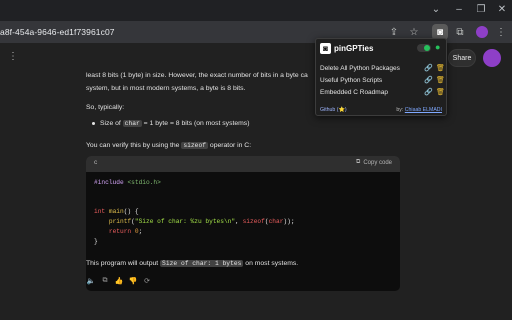 This screenshot has height=320, width=512. Describe the element at coordinates (481, 10) in the screenshot. I see `restore-icon: ❐` at that location.